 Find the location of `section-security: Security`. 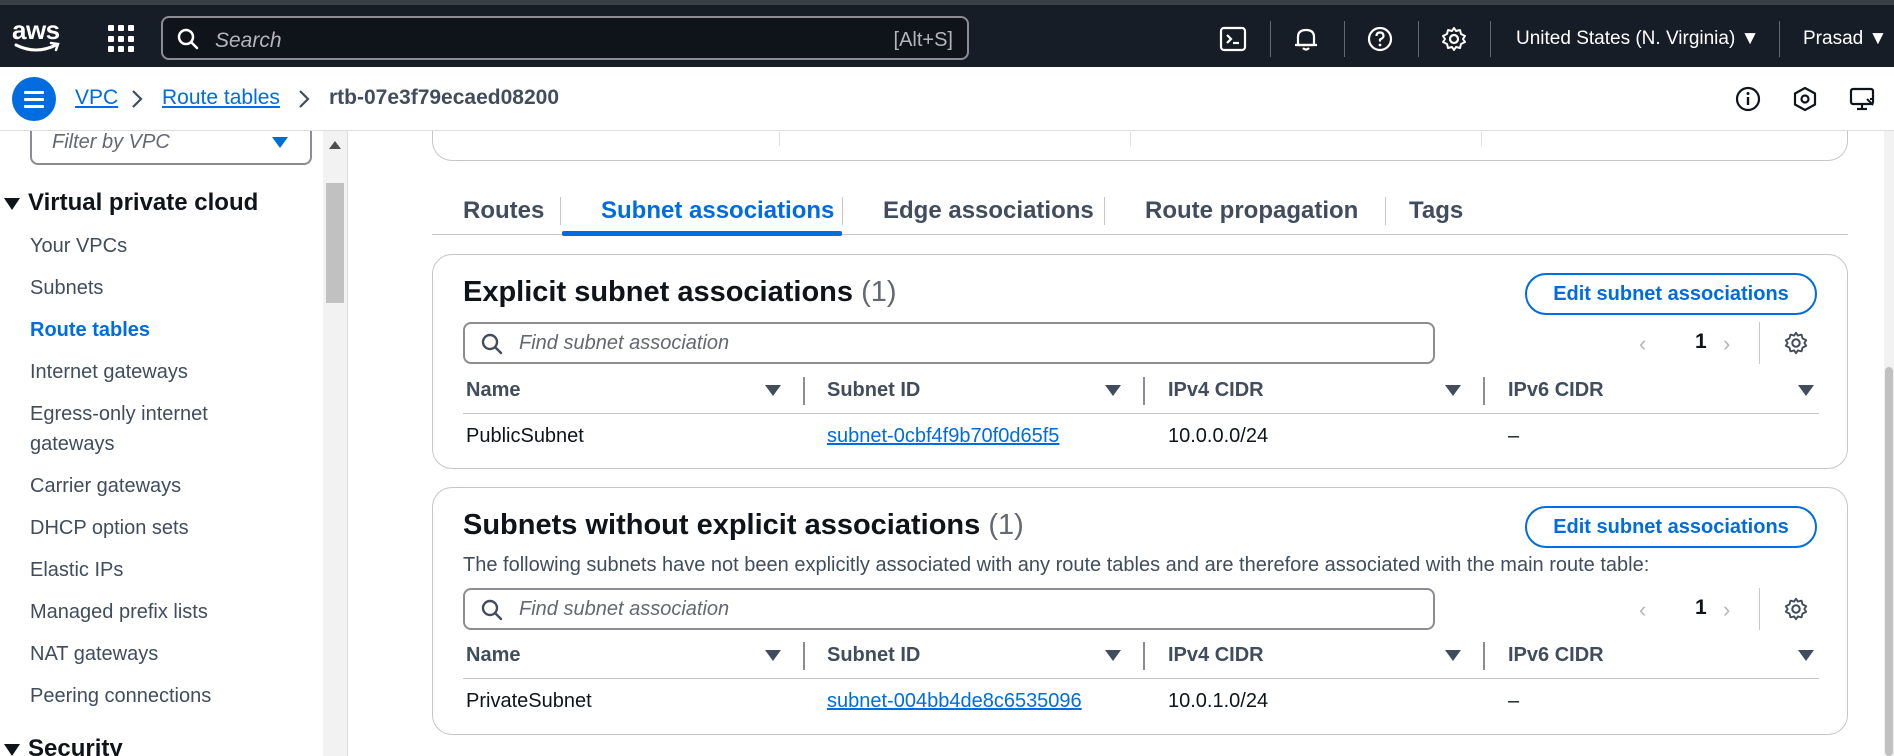

section-security: Security is located at coordinates (61, 745).